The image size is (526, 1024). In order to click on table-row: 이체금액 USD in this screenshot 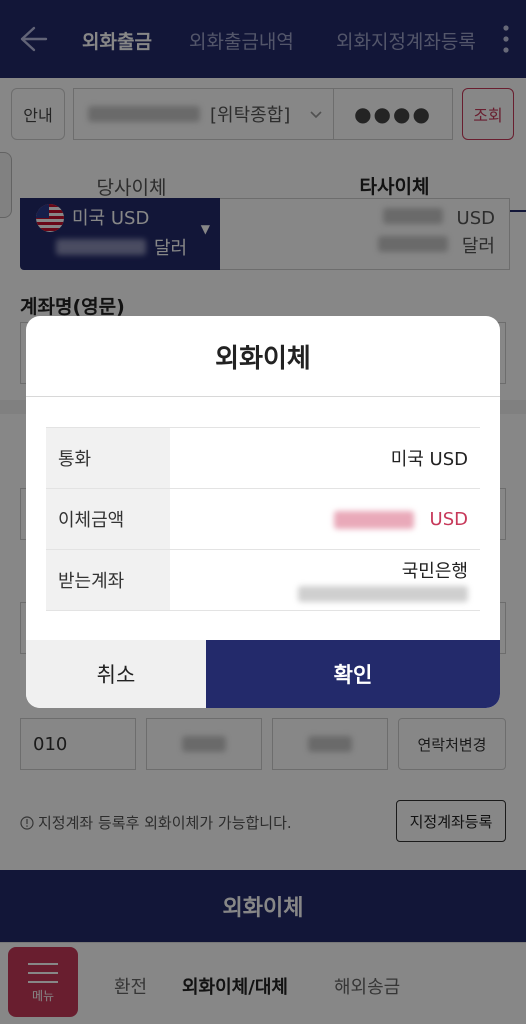, I will do `click(263, 519)`.